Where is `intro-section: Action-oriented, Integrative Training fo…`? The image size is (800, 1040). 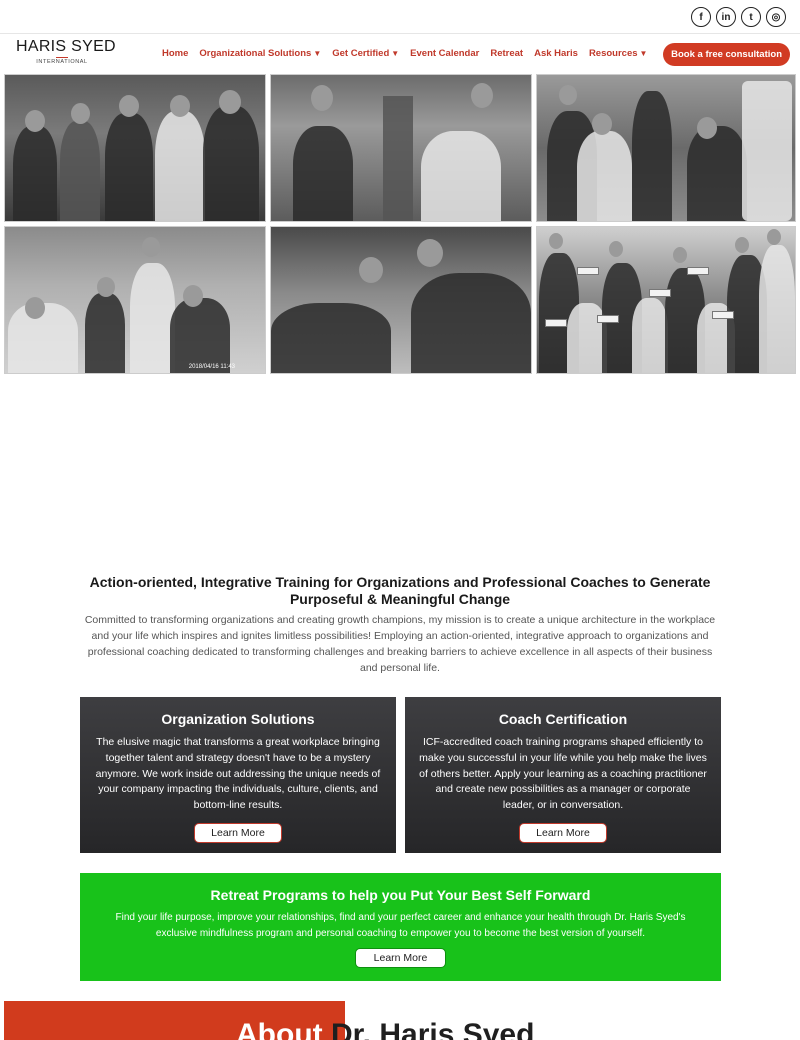 intro-section: Action-oriented, Integrative Training fo… is located at coordinates (400, 625).